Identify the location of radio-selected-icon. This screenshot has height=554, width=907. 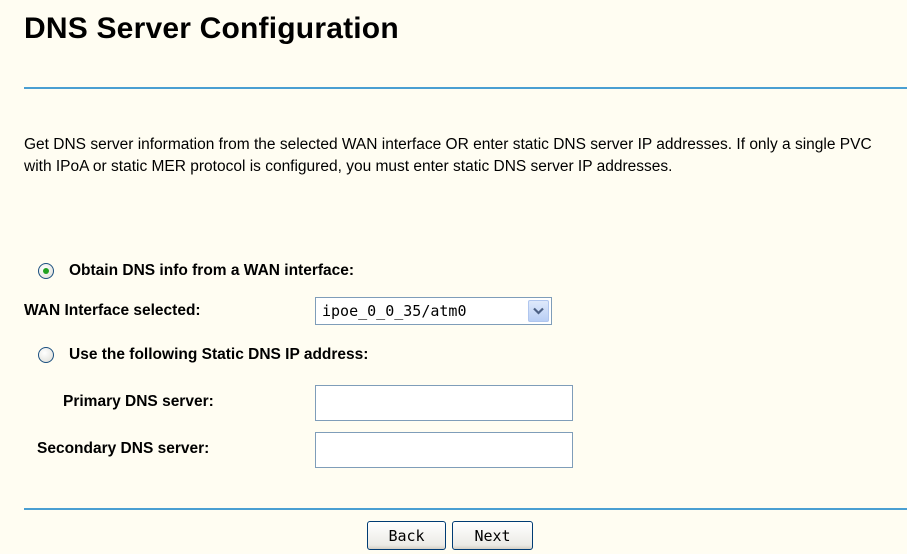
(46, 271).